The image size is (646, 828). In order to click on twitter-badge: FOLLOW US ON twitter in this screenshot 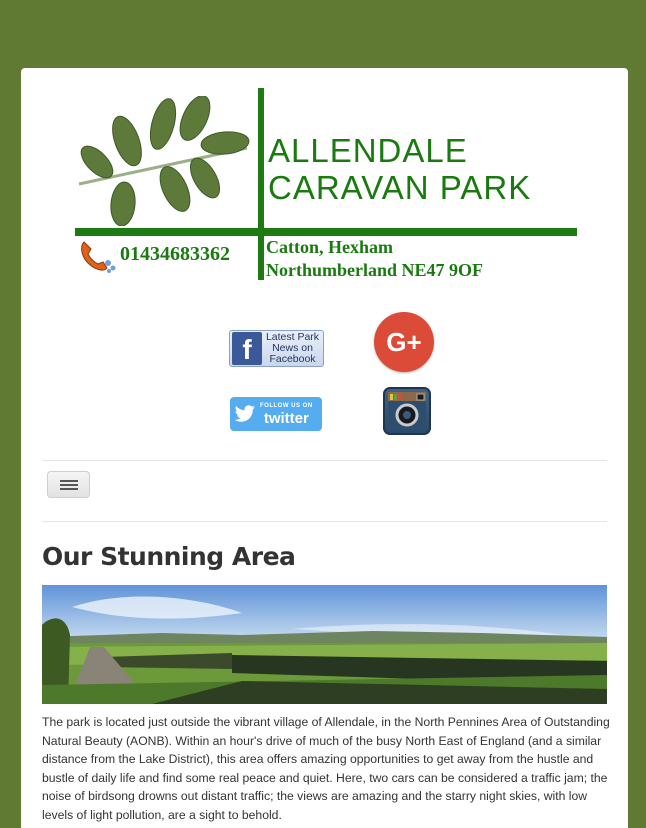, I will do `click(276, 414)`.